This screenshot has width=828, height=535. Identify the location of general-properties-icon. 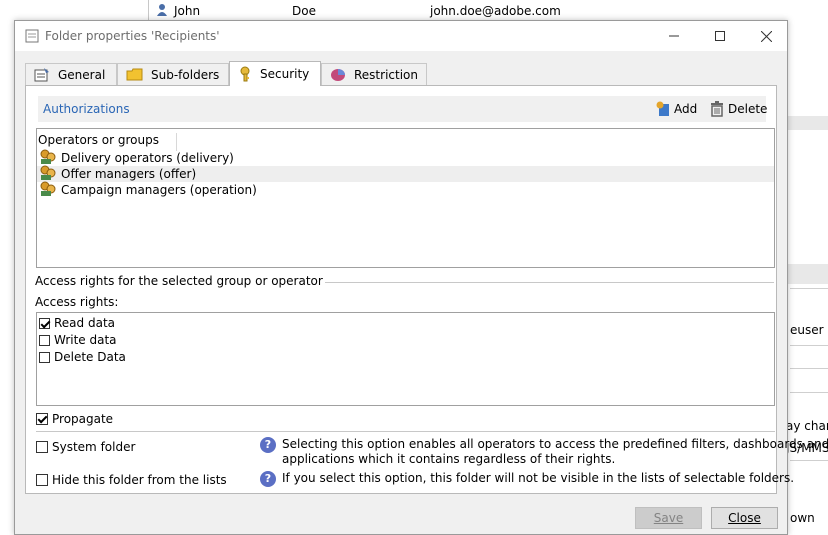
(41, 74).